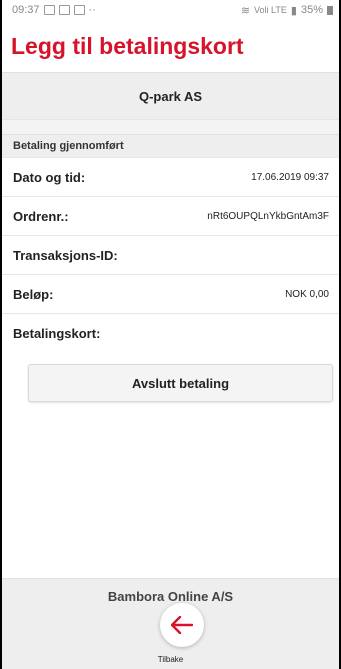 The width and height of the screenshot is (341, 669). What do you see at coordinates (65, 255) in the screenshot?
I see `detail-label: Transaksjons-ID:` at bounding box center [65, 255].